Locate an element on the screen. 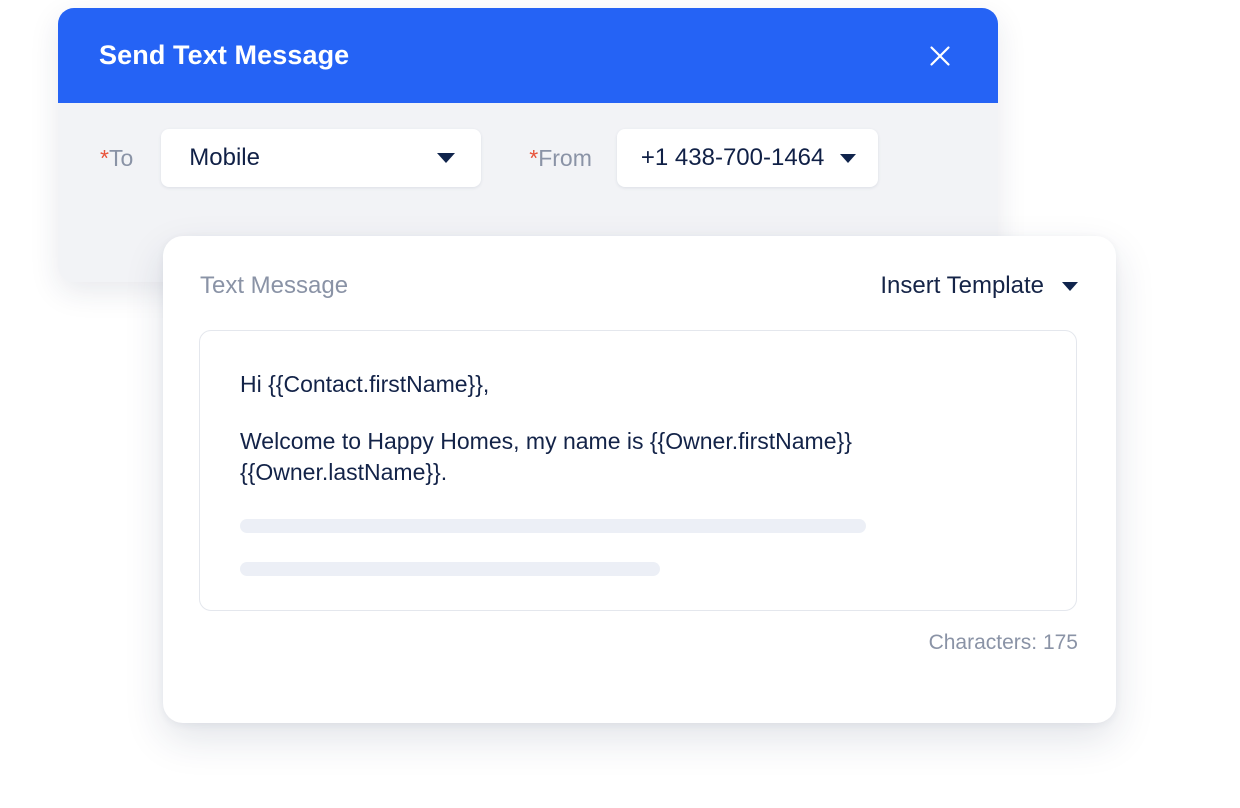 The image size is (1240, 808). close-button is located at coordinates (940, 56).